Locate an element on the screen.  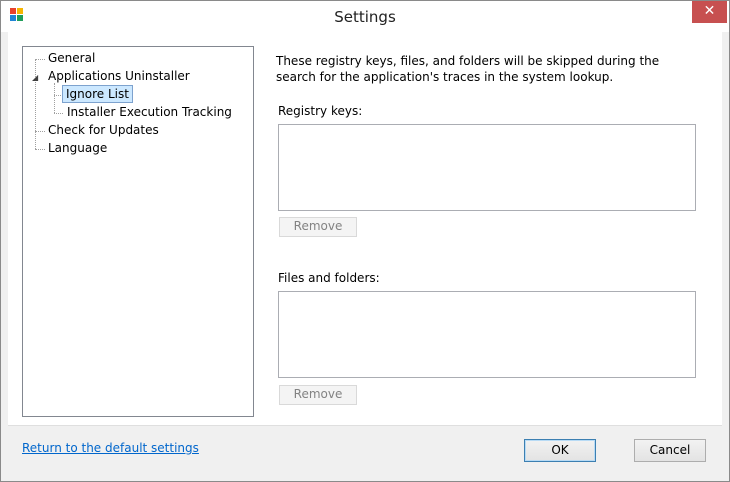
tree-item-check-for-updates: Check for Updates is located at coordinates (103, 130).